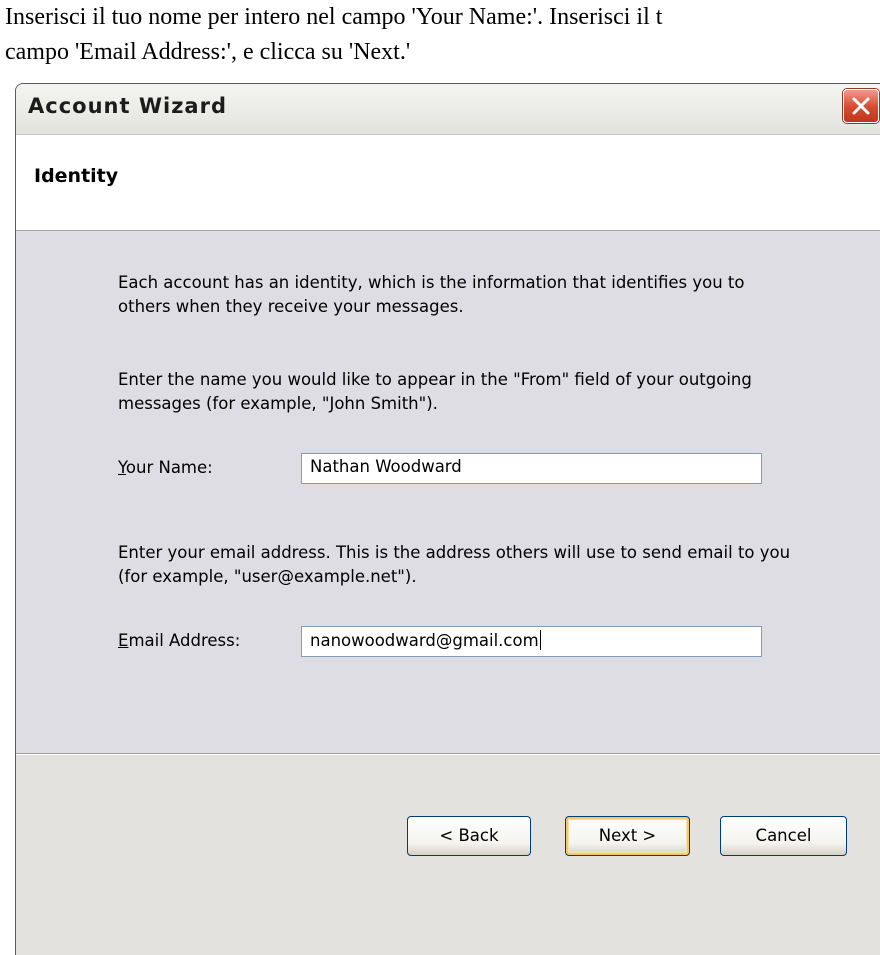  What do you see at coordinates (448, 109) in the screenshot?
I see `title-bar: Account Wizard` at bounding box center [448, 109].